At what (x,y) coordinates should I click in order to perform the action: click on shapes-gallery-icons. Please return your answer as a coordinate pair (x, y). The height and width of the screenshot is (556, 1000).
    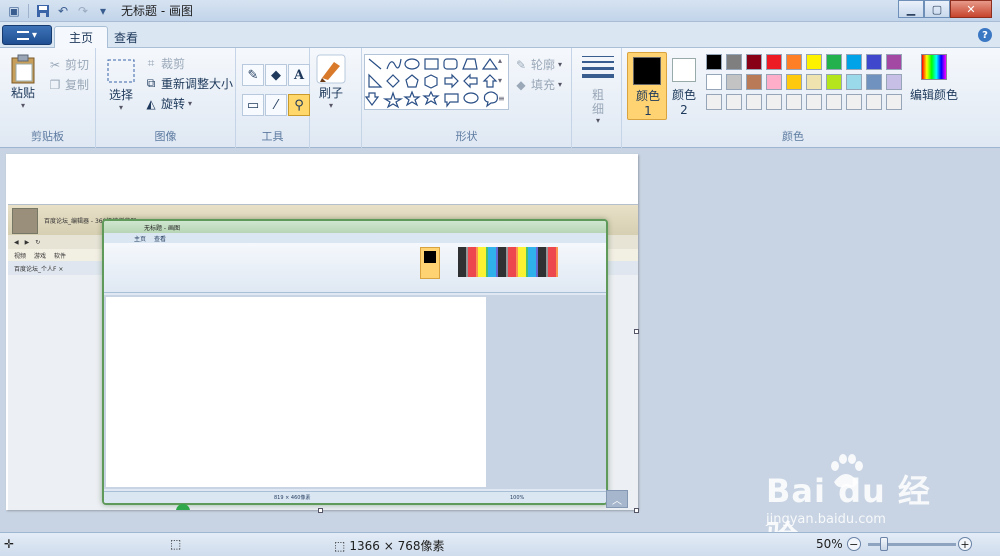
    Looking at the image, I should click on (431, 83).